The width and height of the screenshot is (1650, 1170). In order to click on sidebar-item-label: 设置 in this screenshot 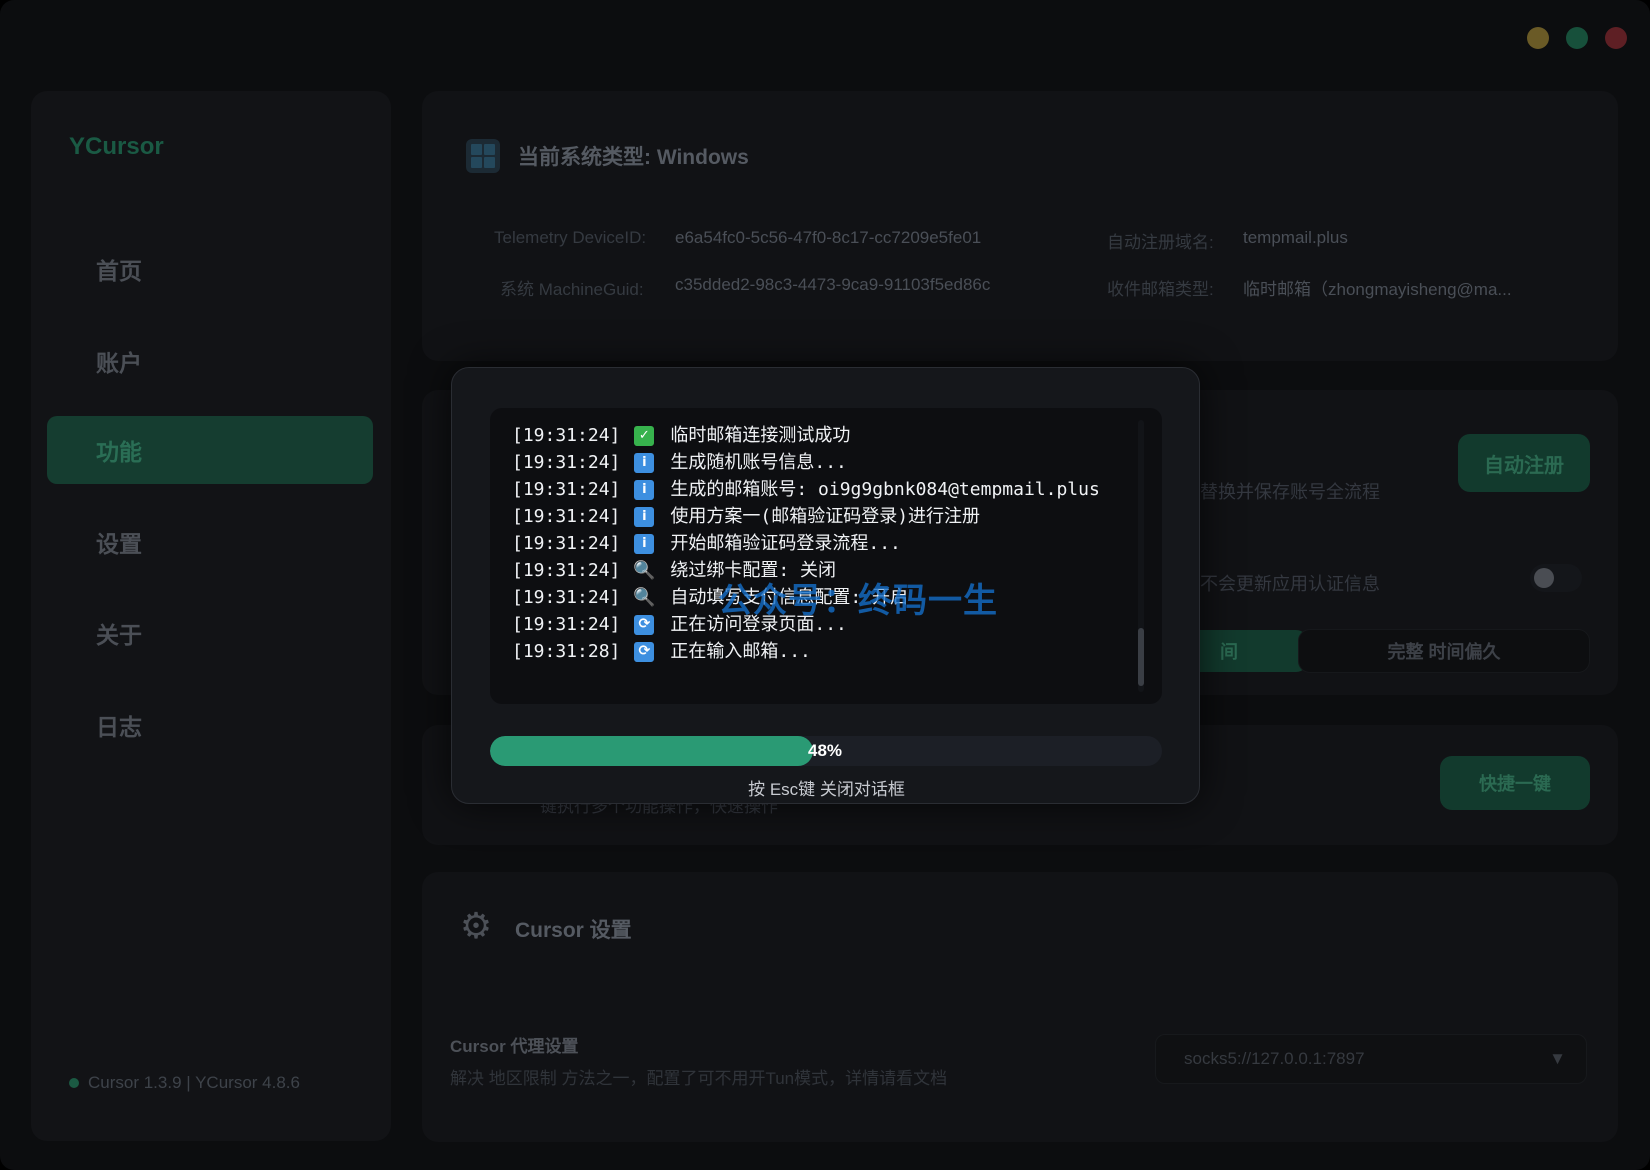, I will do `click(119, 544)`.